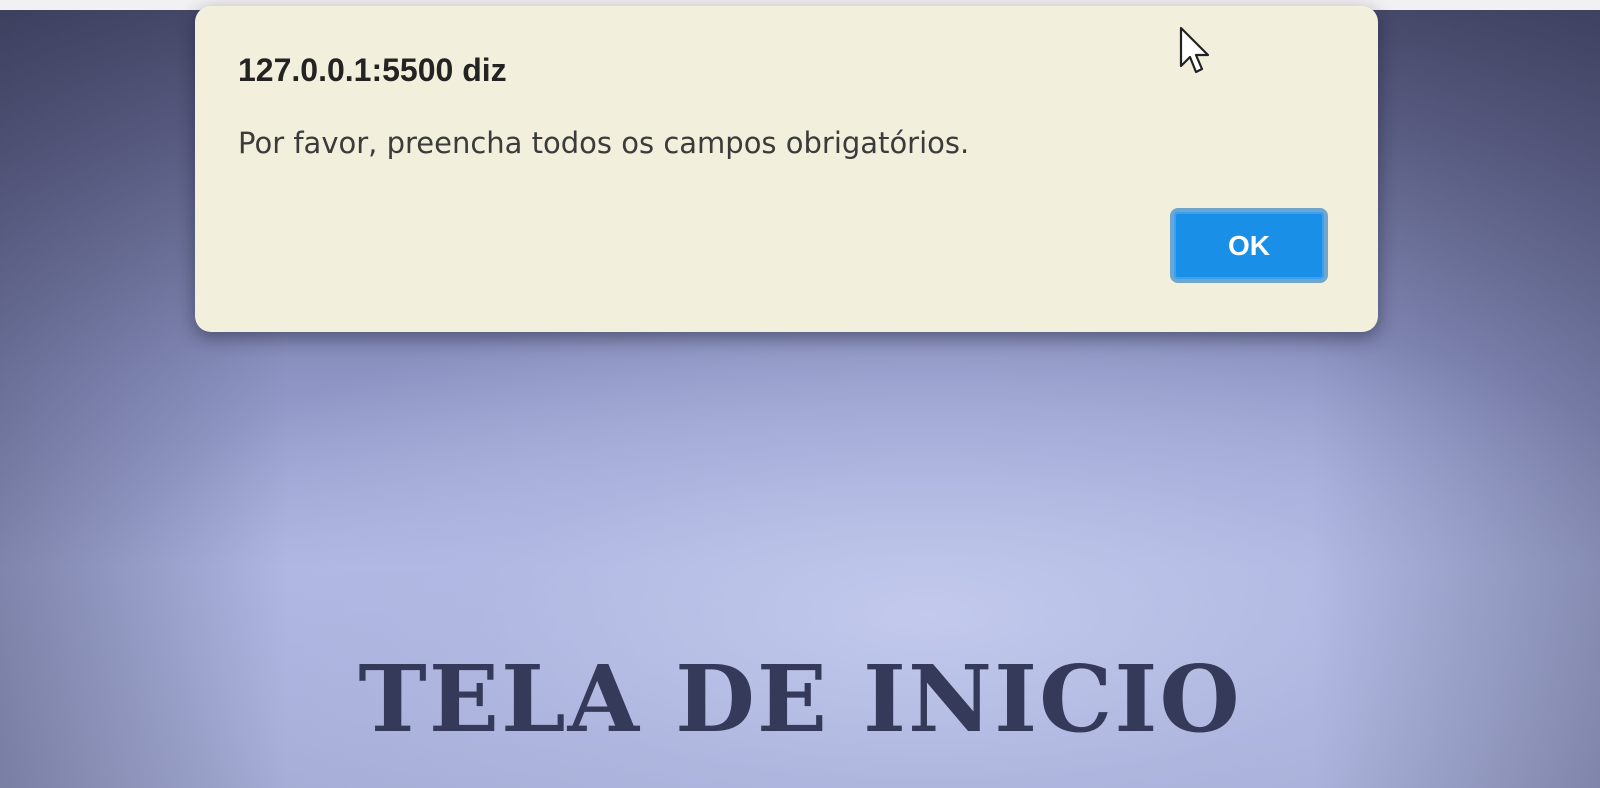 The width and height of the screenshot is (1600, 788). Describe the element at coordinates (800, 699) in the screenshot. I see `page-title: TELA DE INICIO` at that location.